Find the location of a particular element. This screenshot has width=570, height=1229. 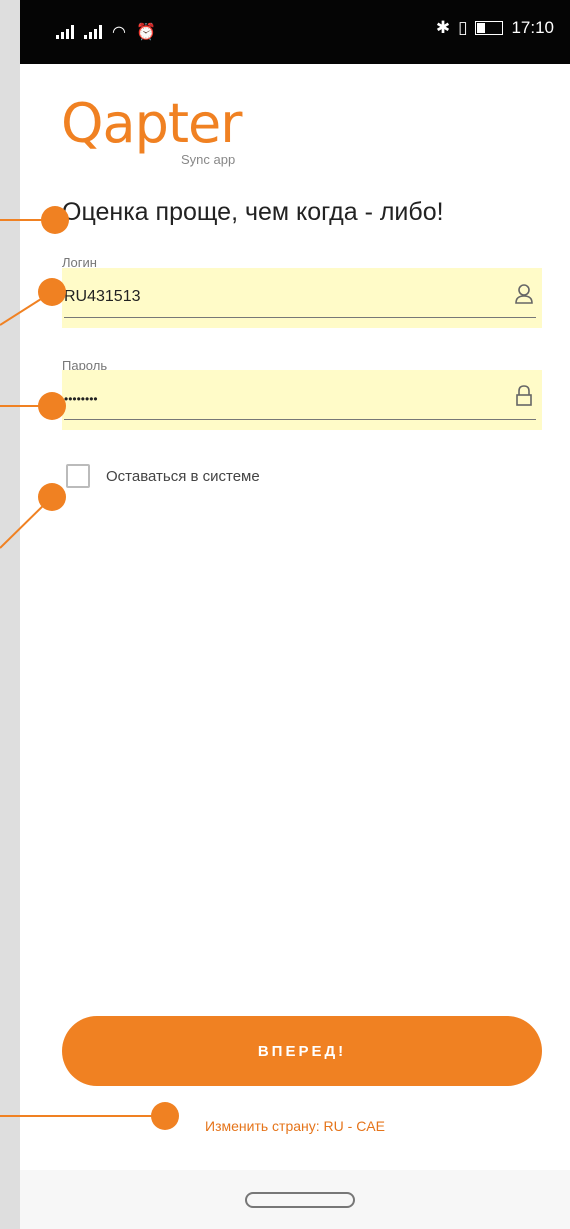

navigation-bar is located at coordinates (295, 1199).